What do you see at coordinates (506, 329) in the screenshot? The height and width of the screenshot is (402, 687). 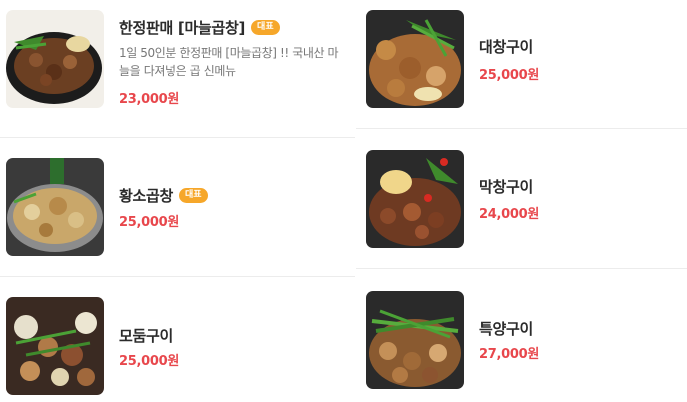 I see `menu-item-name: 특양구이` at bounding box center [506, 329].